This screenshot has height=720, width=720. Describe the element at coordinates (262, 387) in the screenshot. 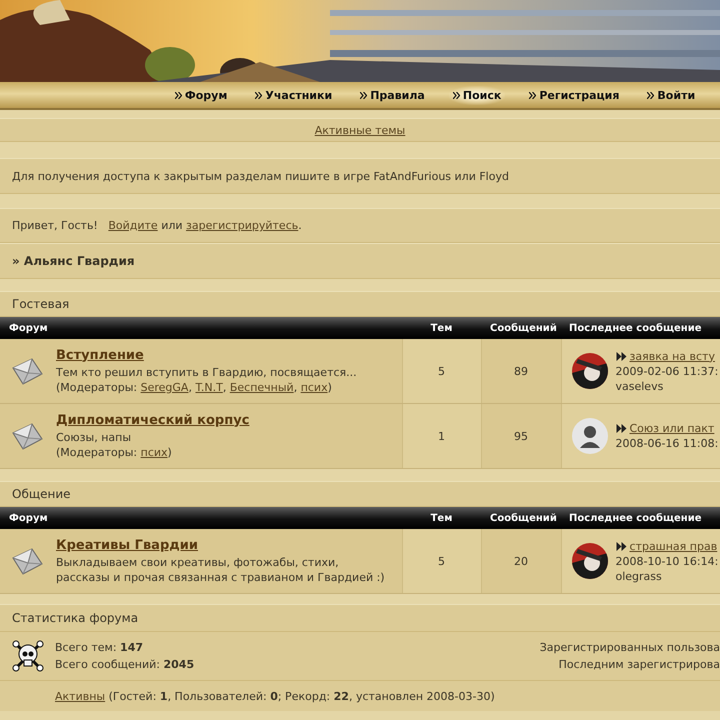

I see `moderator-link: Беспечный` at that location.